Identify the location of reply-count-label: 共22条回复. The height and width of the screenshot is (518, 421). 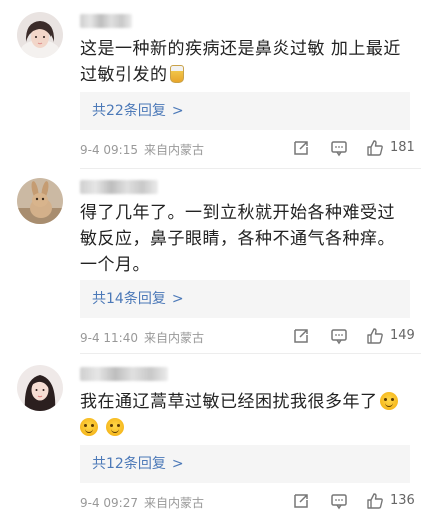
(129, 111).